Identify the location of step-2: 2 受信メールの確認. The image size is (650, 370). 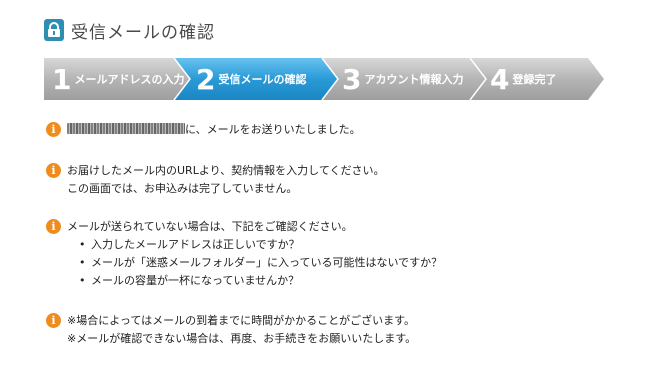
(251, 79).